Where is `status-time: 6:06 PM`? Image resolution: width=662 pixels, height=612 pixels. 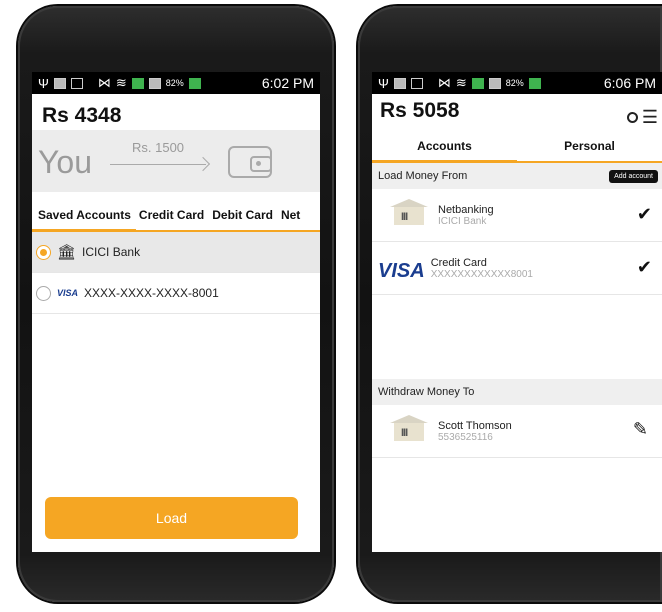 status-time: 6:06 PM is located at coordinates (629, 83).